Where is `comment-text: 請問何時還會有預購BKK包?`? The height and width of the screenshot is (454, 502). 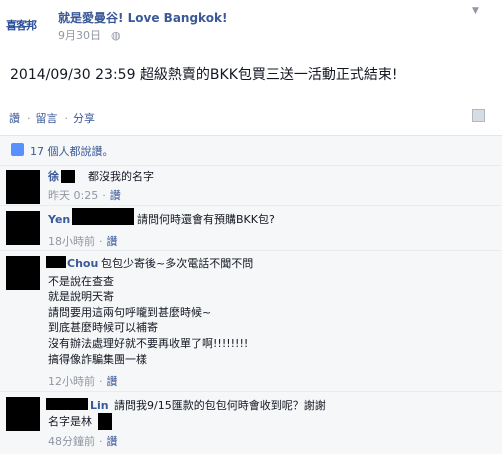 comment-text: 請問何時還會有預購BKK包? is located at coordinates (206, 219).